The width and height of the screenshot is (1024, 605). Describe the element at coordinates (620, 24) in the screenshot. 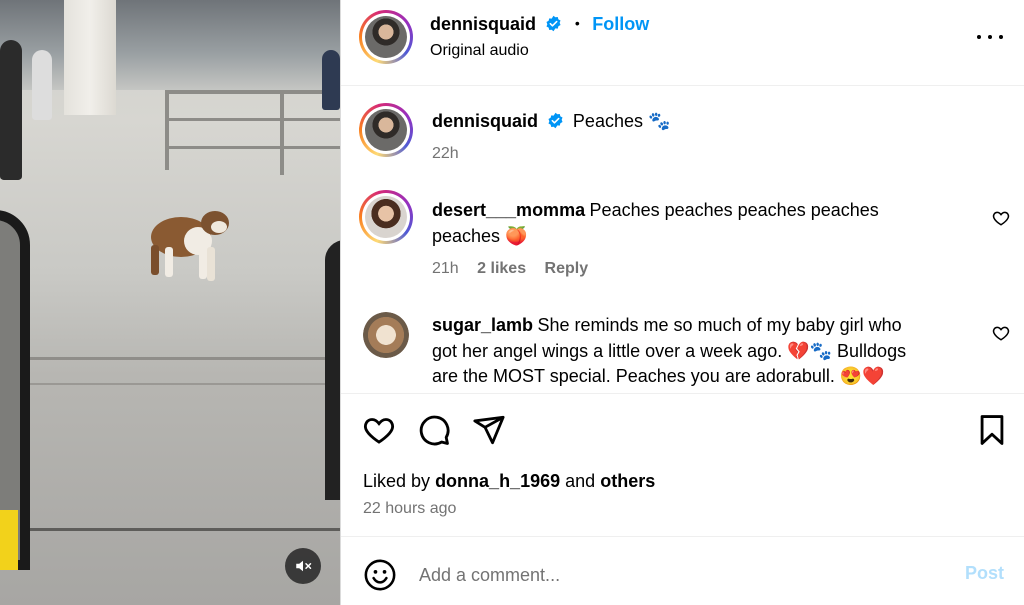

I see `follow-button: Follow` at that location.